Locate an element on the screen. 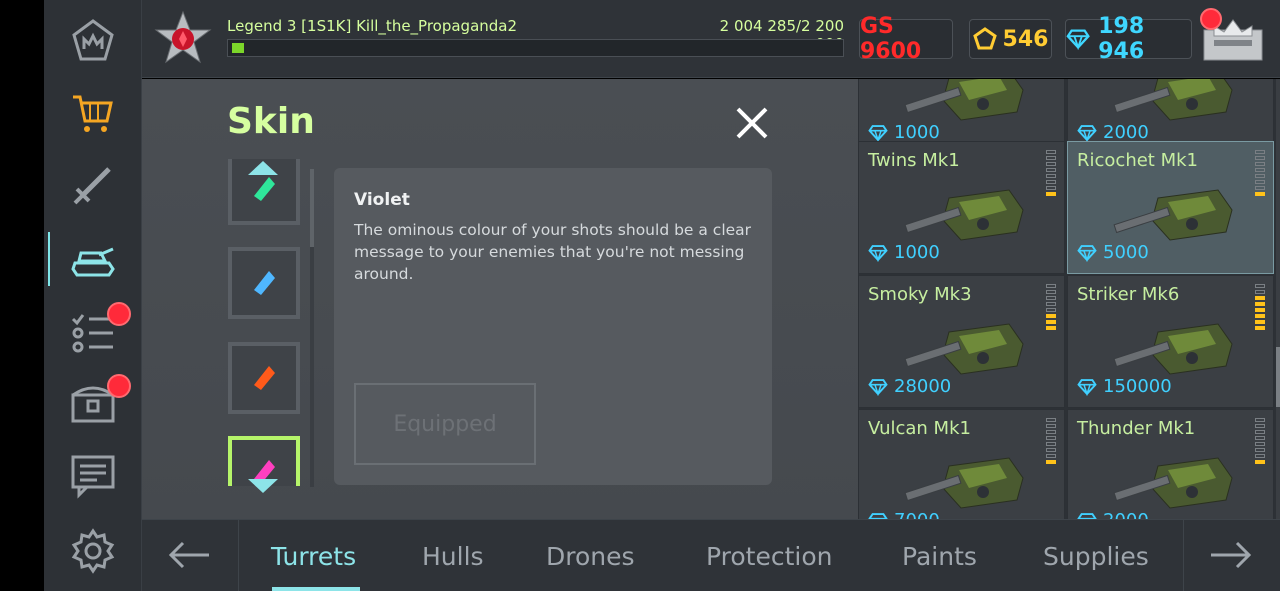 Image resolution: width=1280 pixels, height=591 pixels. turret-price-value: 150000 is located at coordinates (1137, 386).